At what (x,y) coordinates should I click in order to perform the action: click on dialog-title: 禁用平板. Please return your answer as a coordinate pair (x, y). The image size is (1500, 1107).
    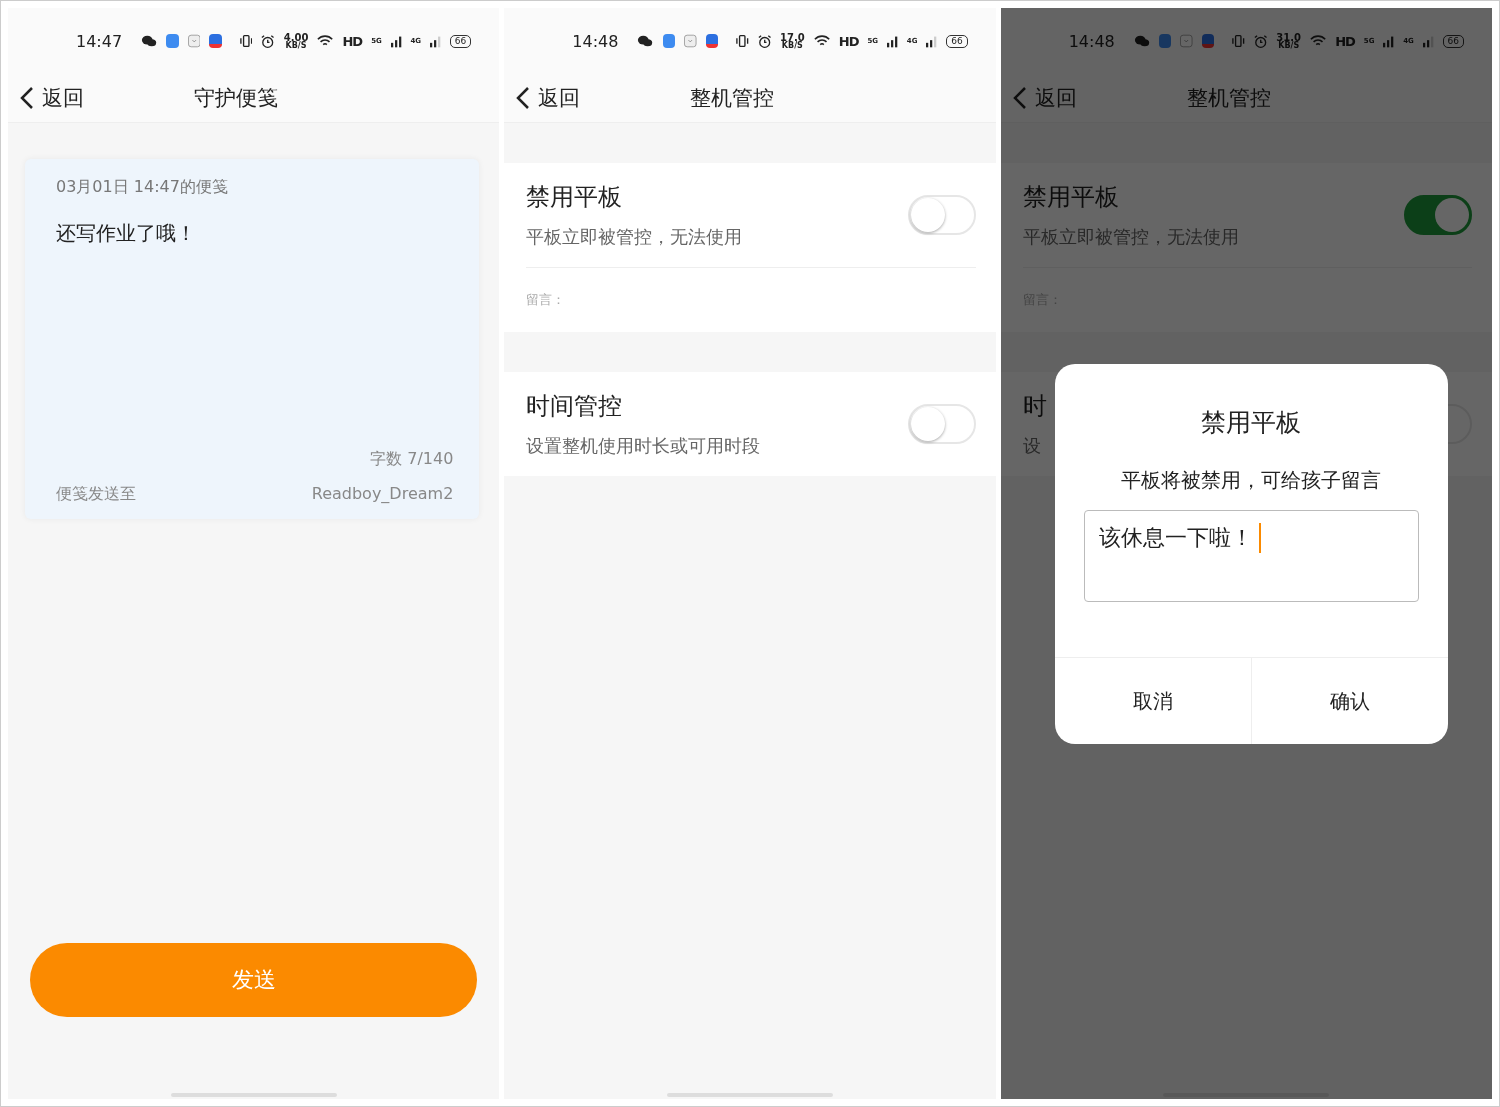
    Looking at the image, I should click on (1251, 423).